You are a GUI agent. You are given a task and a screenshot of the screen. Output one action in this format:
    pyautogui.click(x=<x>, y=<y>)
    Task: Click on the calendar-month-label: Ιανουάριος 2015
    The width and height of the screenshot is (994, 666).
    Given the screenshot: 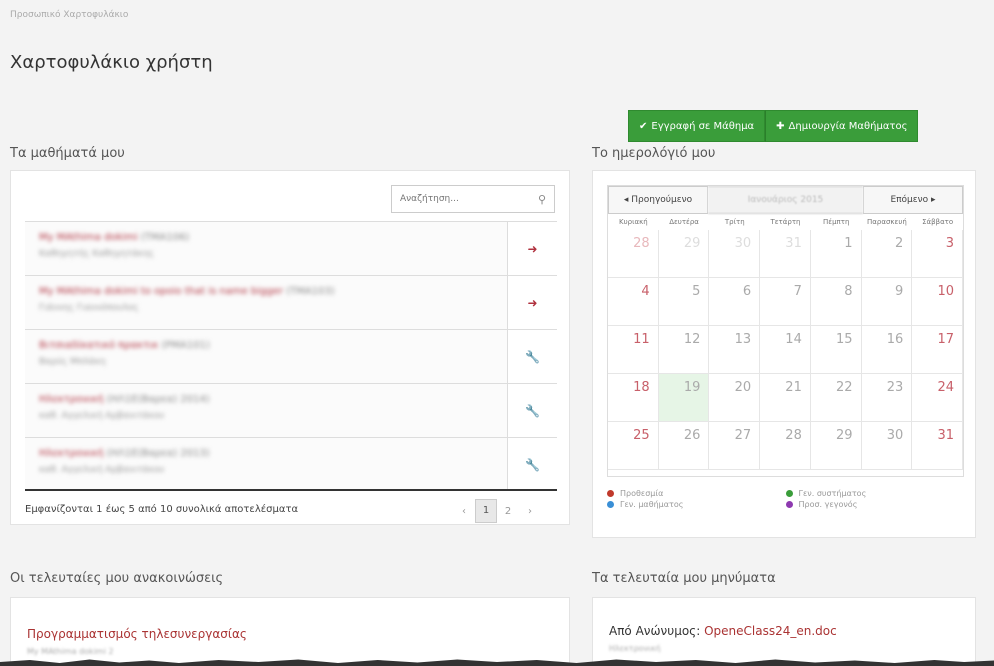 What is the action you would take?
    pyautogui.click(x=785, y=200)
    